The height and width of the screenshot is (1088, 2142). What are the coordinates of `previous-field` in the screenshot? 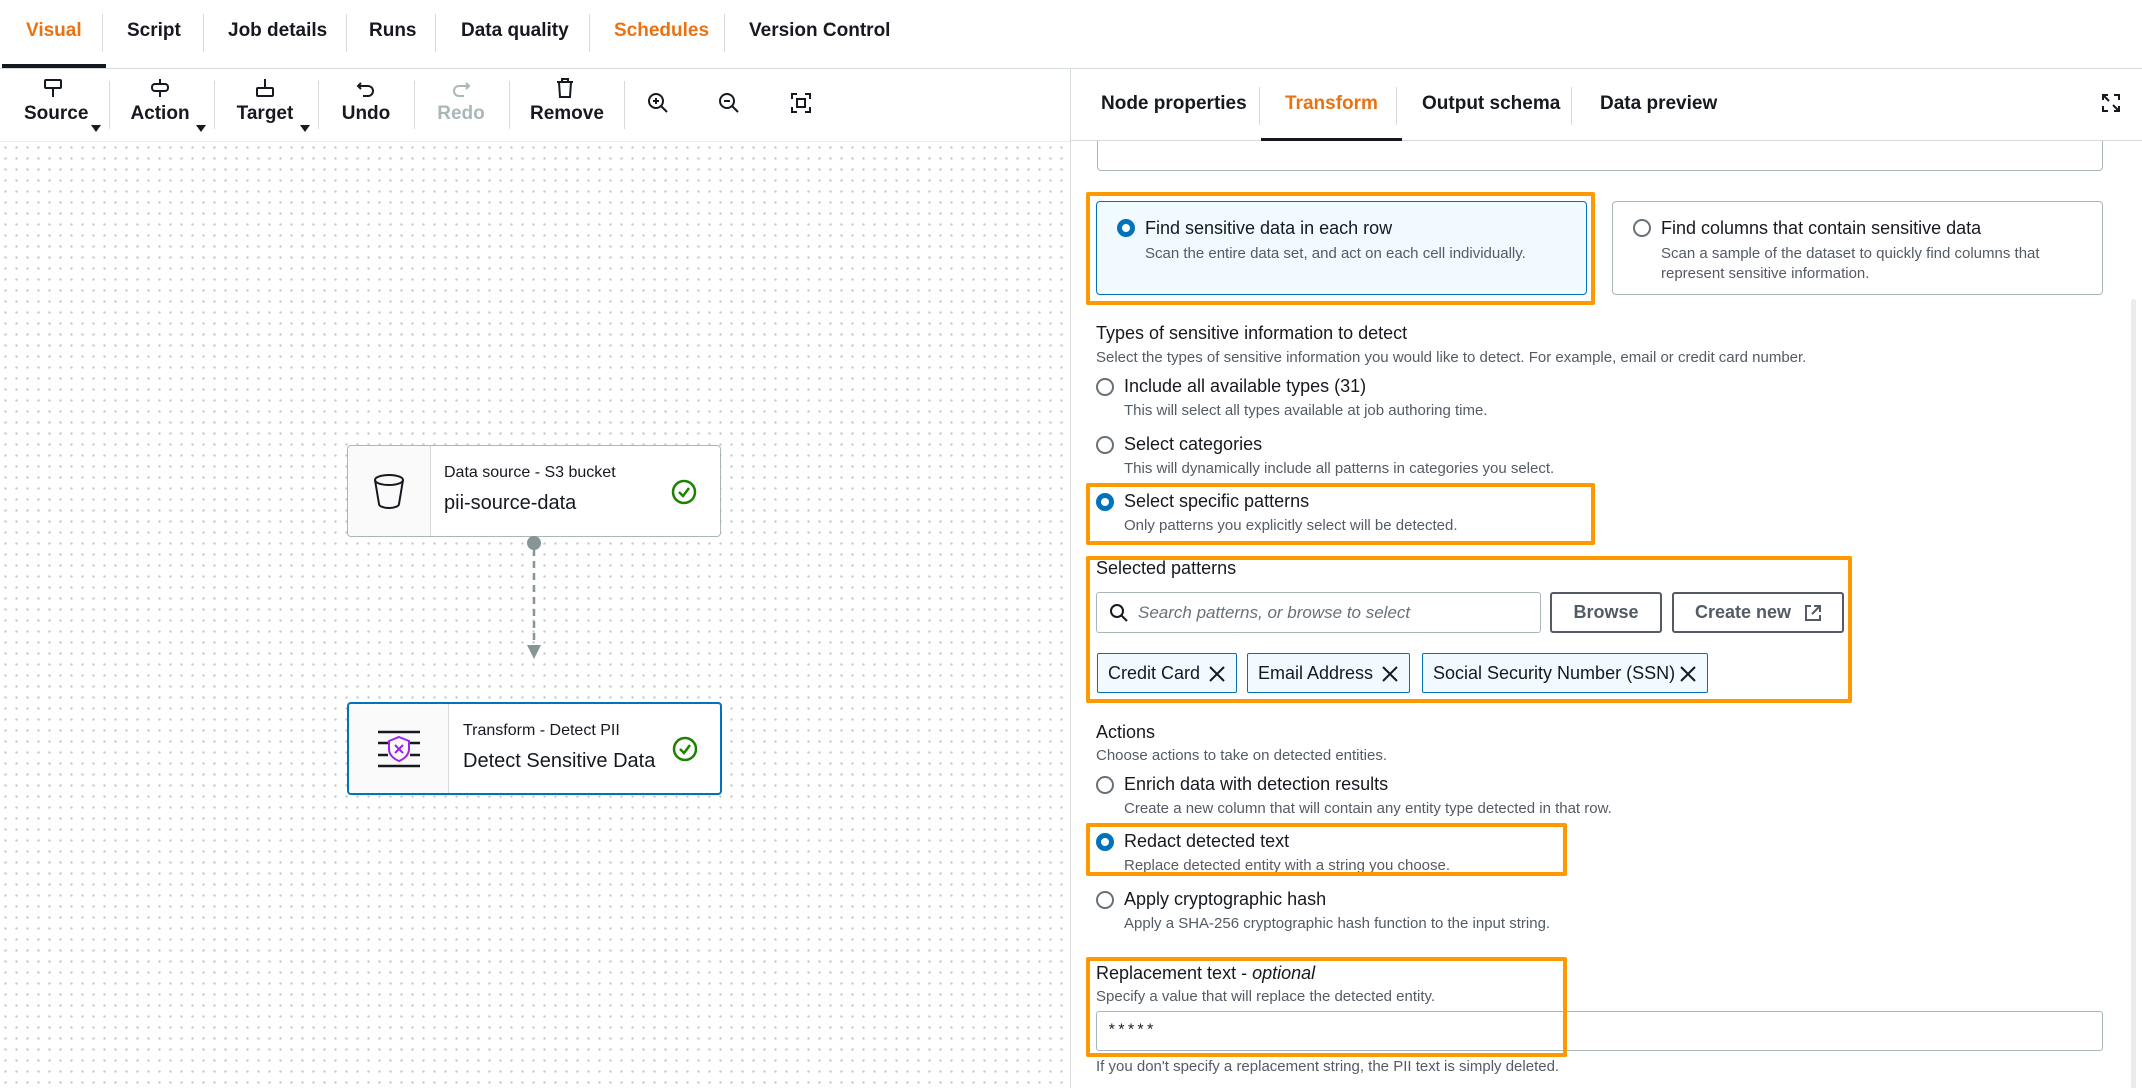 It's located at (1600, 156).